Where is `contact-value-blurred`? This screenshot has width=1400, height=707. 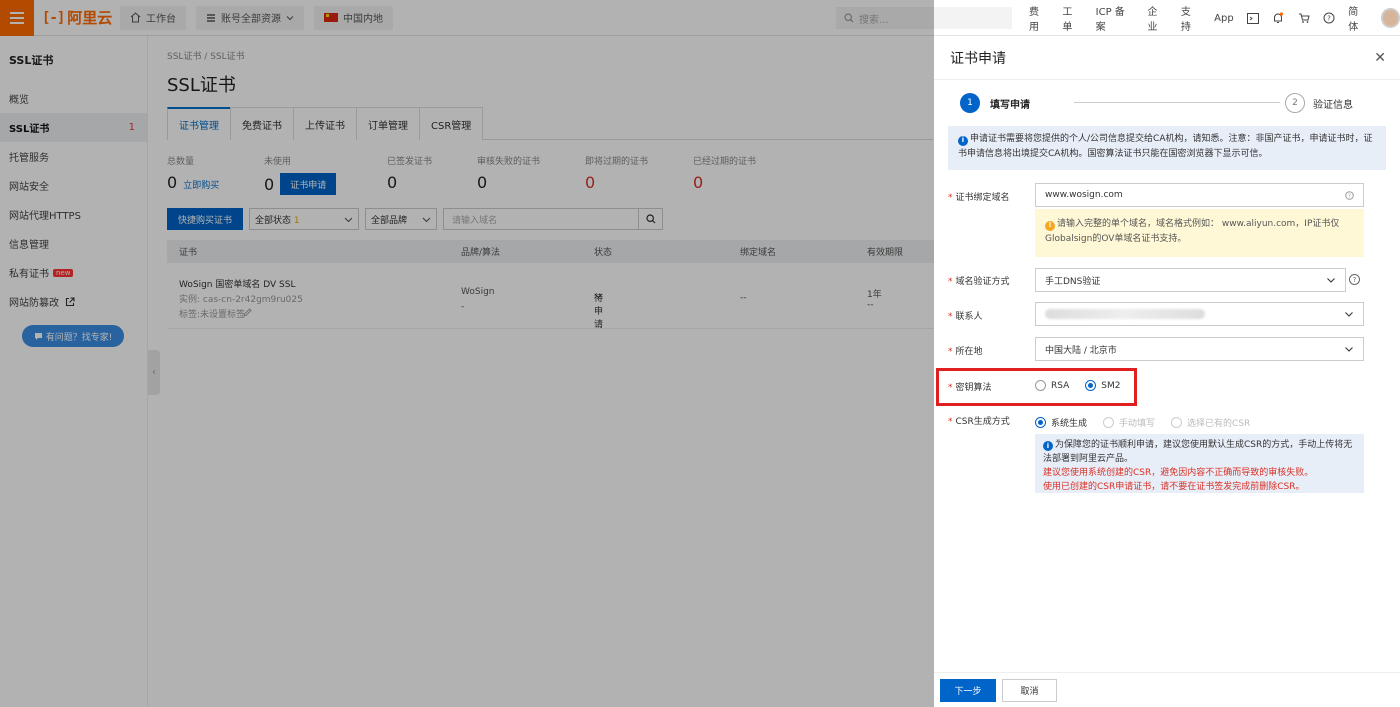 contact-value-blurred is located at coordinates (1125, 314).